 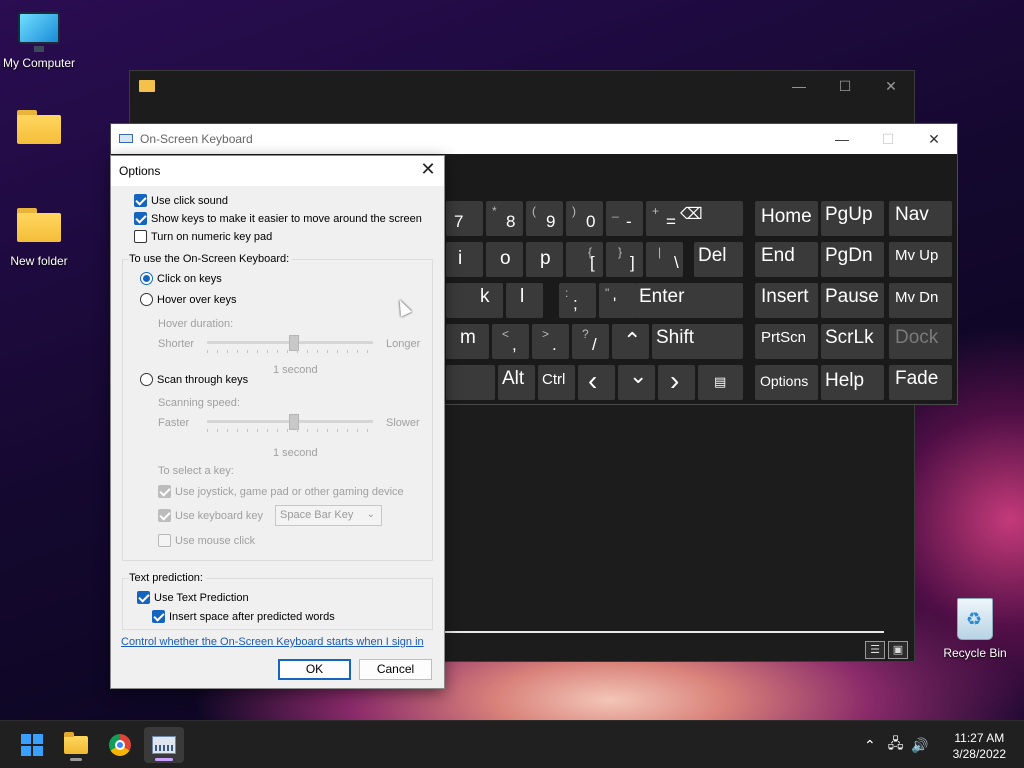 What do you see at coordinates (577, 300) in the screenshot?
I see `key-semicolon: :;` at bounding box center [577, 300].